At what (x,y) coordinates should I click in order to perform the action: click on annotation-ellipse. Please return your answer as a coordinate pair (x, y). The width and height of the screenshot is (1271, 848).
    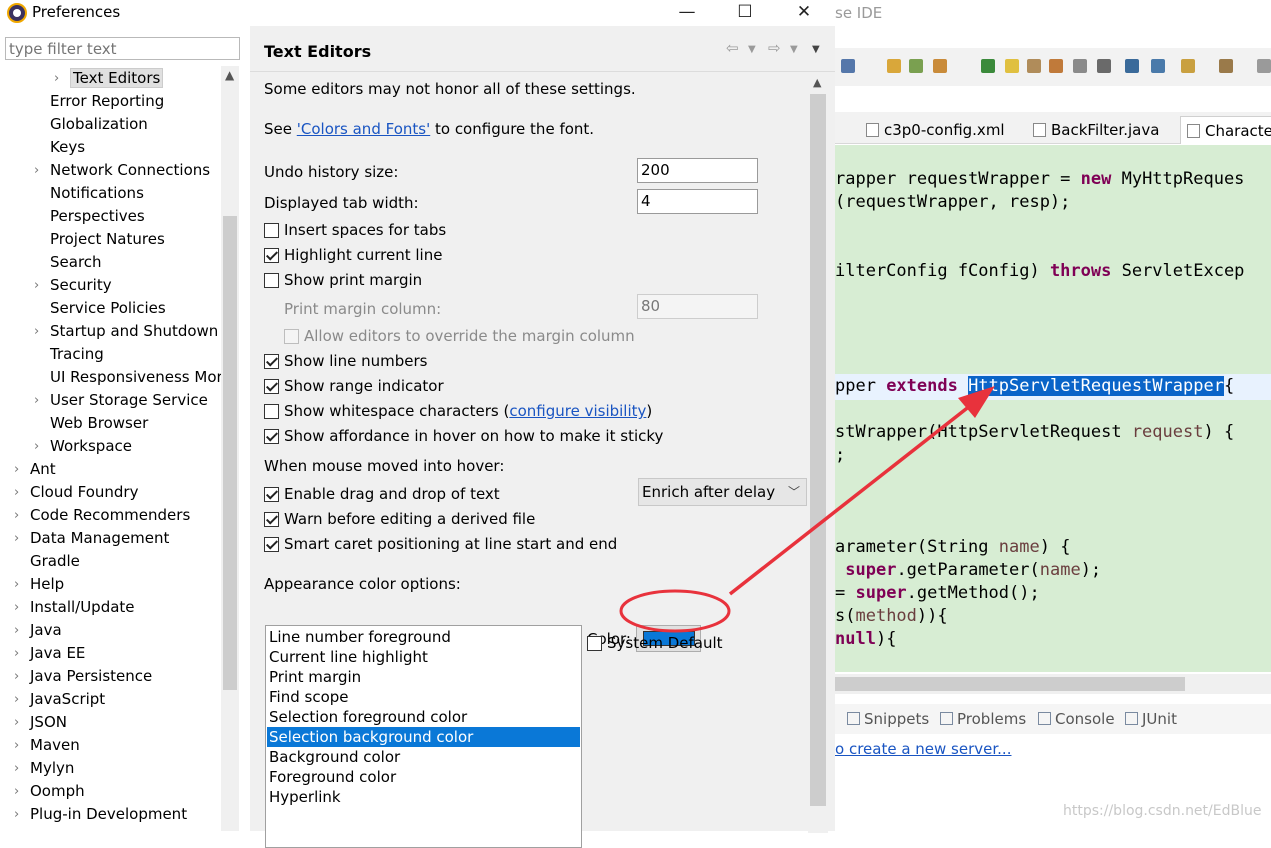
    Looking at the image, I should click on (675, 611).